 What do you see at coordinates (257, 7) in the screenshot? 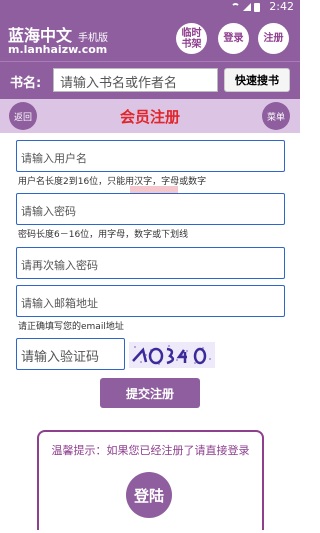
I see `battery-icon` at bounding box center [257, 7].